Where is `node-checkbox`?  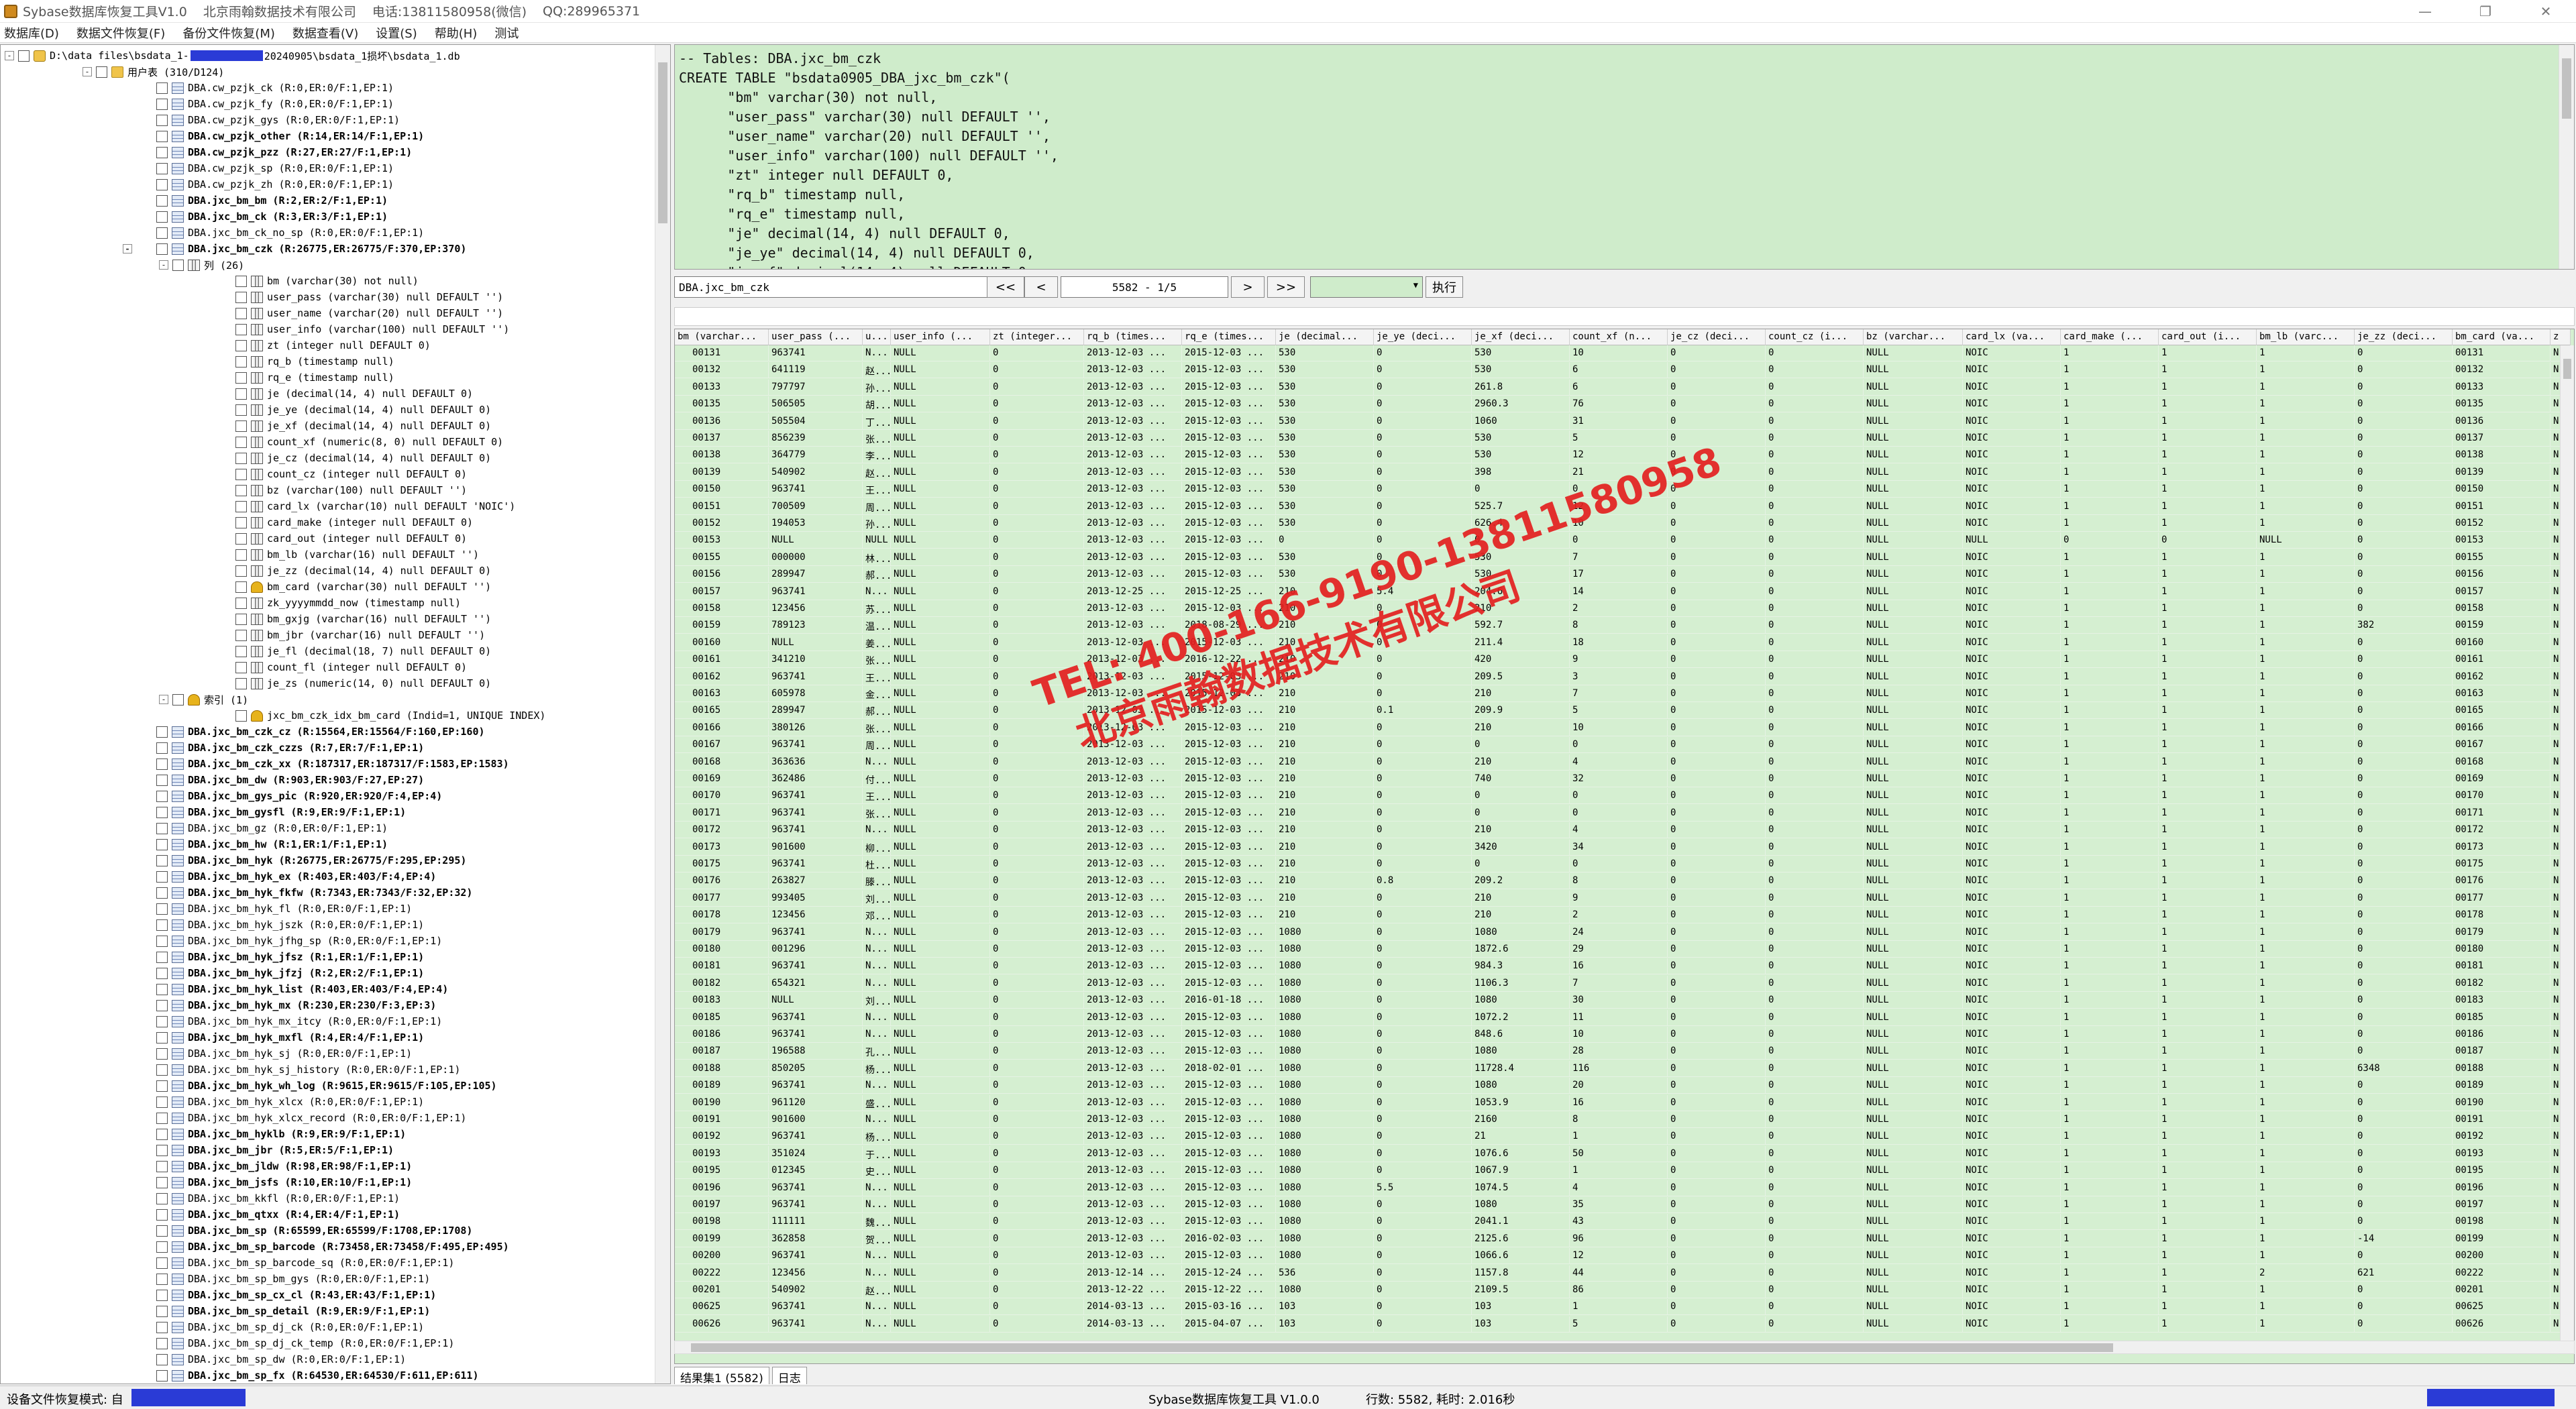
node-checkbox is located at coordinates (162, 1037).